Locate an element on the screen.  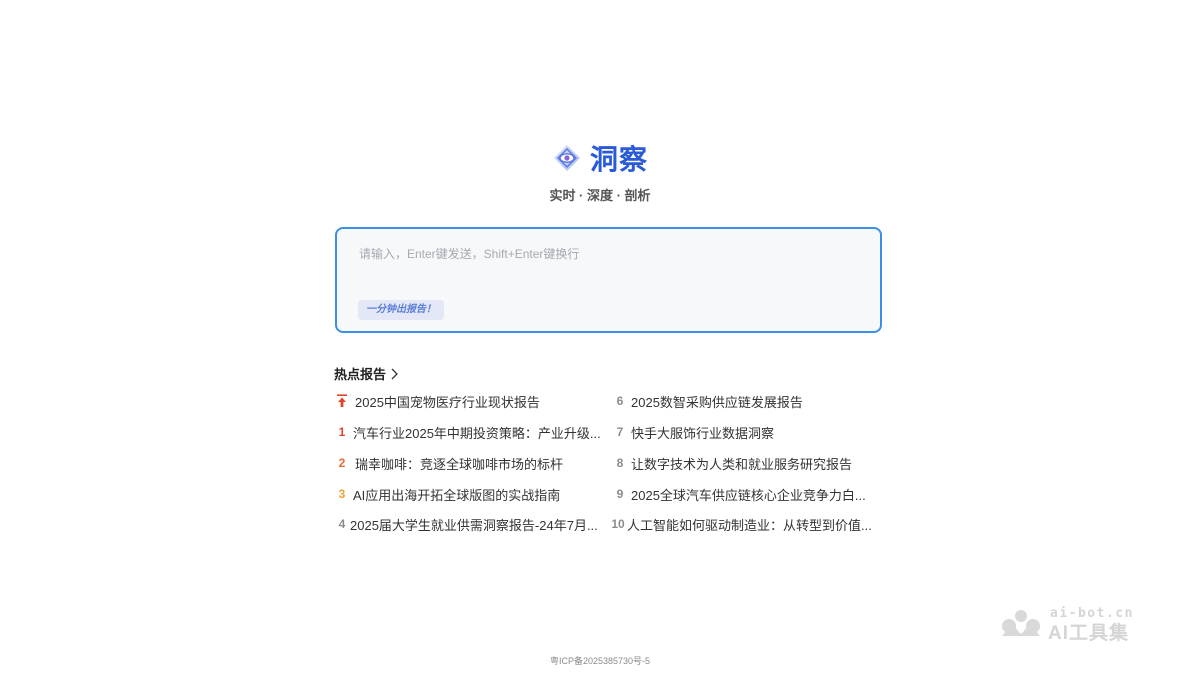
tagline: 实时 · 深度 · 剖析 is located at coordinates (600, 195).